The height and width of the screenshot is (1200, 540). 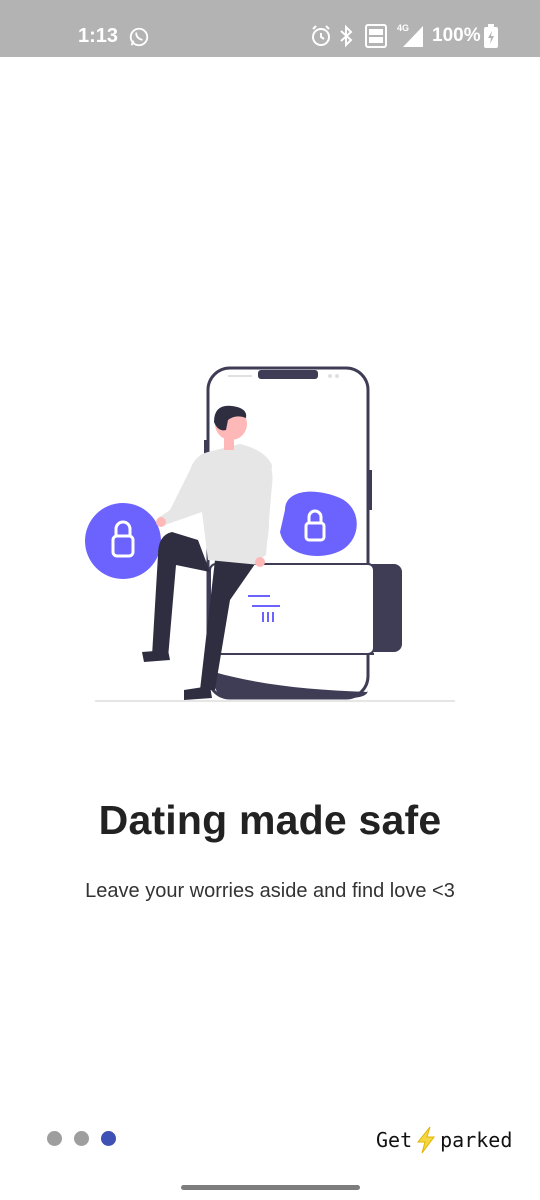 I want to click on status-bar: 1:13 4G 100%, so click(x=270, y=28).